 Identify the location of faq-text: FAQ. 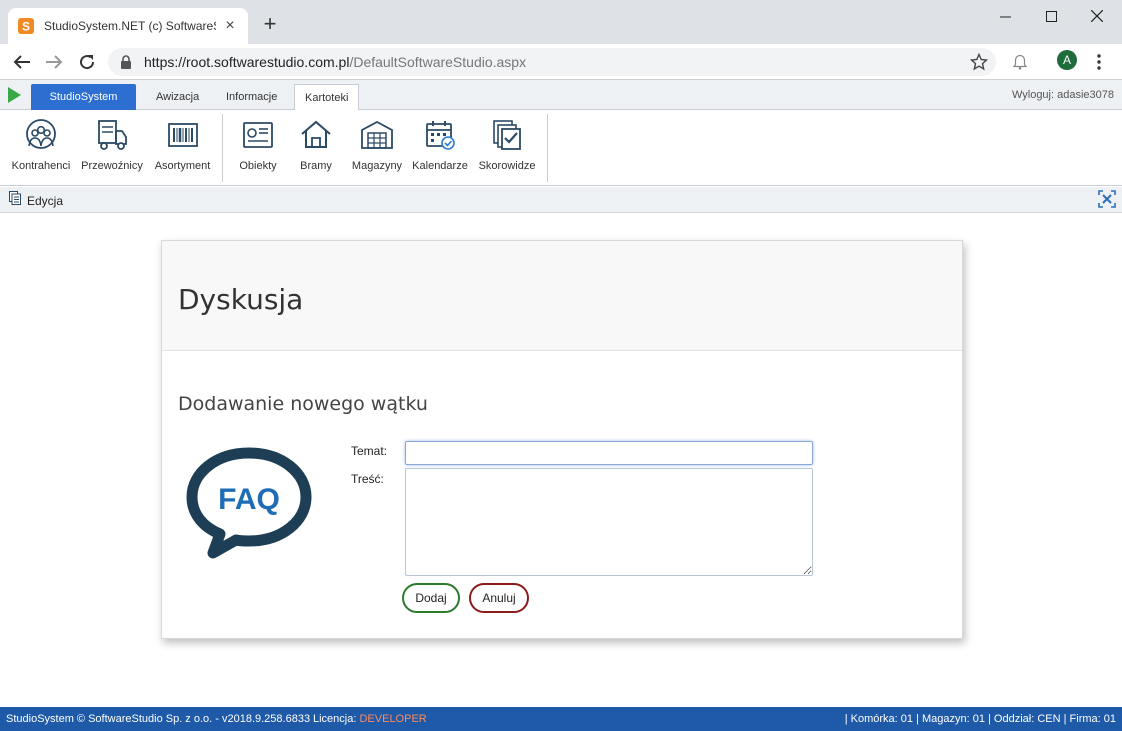
(249, 499).